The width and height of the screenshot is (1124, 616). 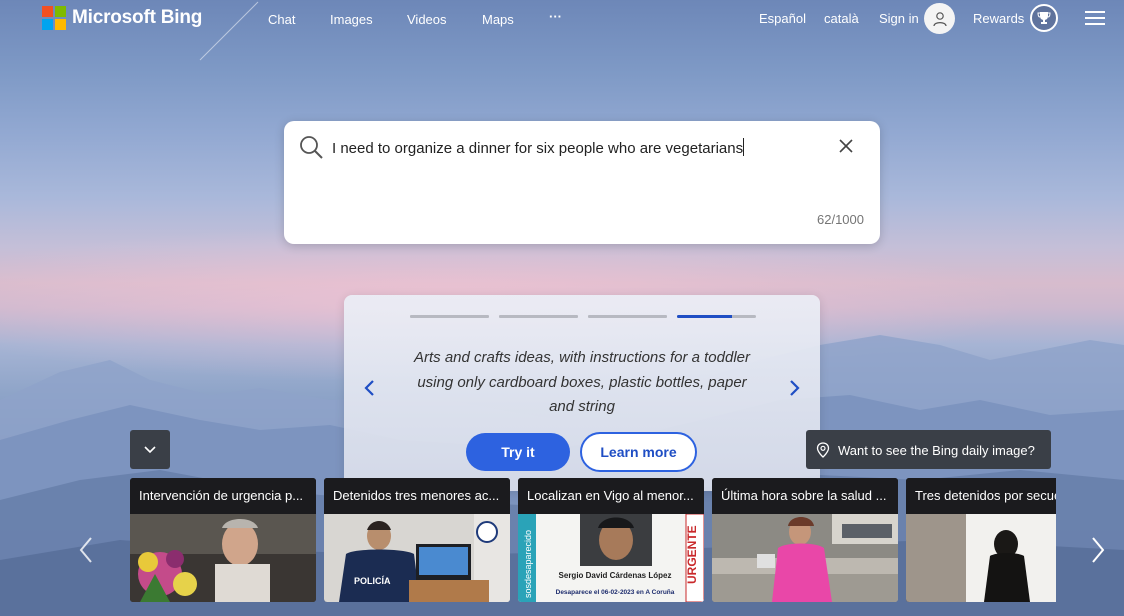 I want to click on poster-date-text: Desaparece el 06-02-2023 en A Coruña, so click(x=615, y=592).